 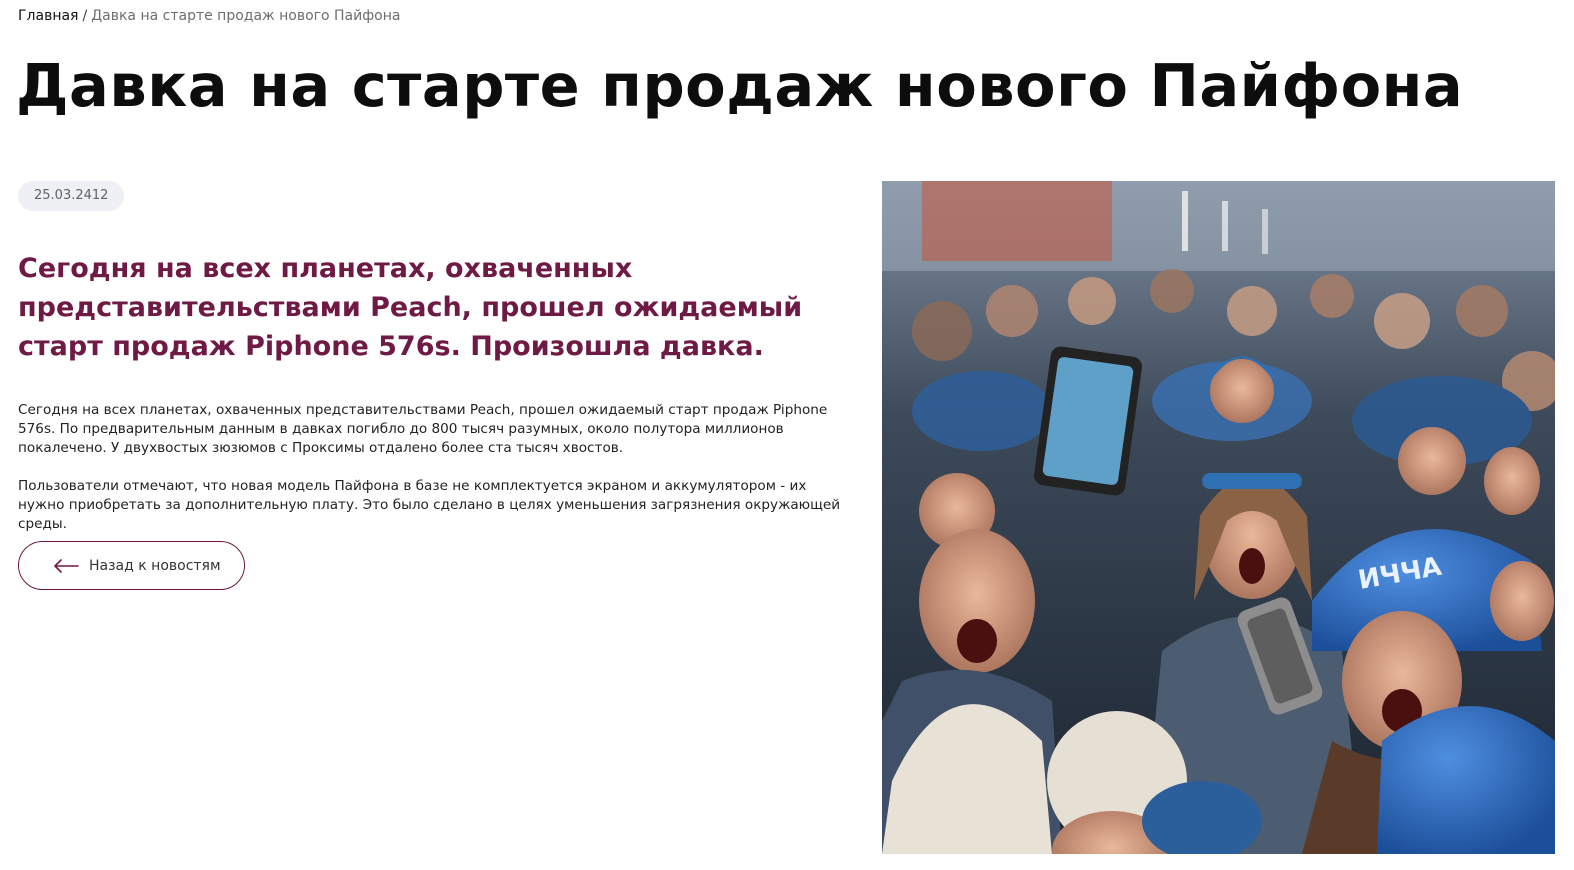 What do you see at coordinates (155, 565) in the screenshot?
I see `back-to-news-label: Назад к новостям` at bounding box center [155, 565].